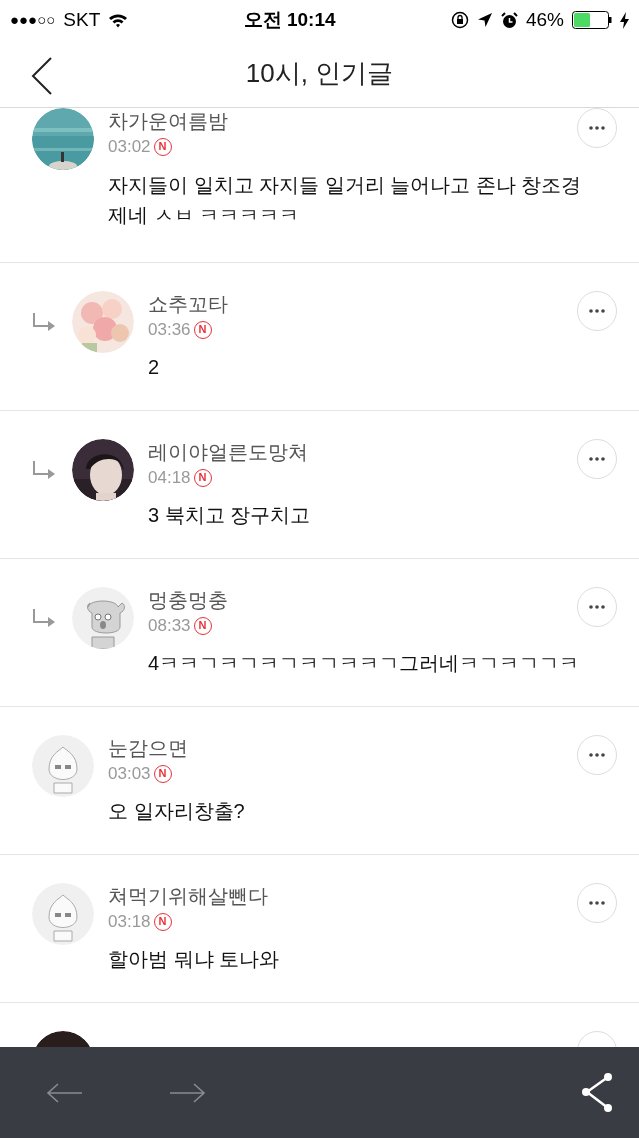 The height and width of the screenshot is (1138, 639). What do you see at coordinates (168, 121) in the screenshot?
I see `user-name: 차가운여름밤` at bounding box center [168, 121].